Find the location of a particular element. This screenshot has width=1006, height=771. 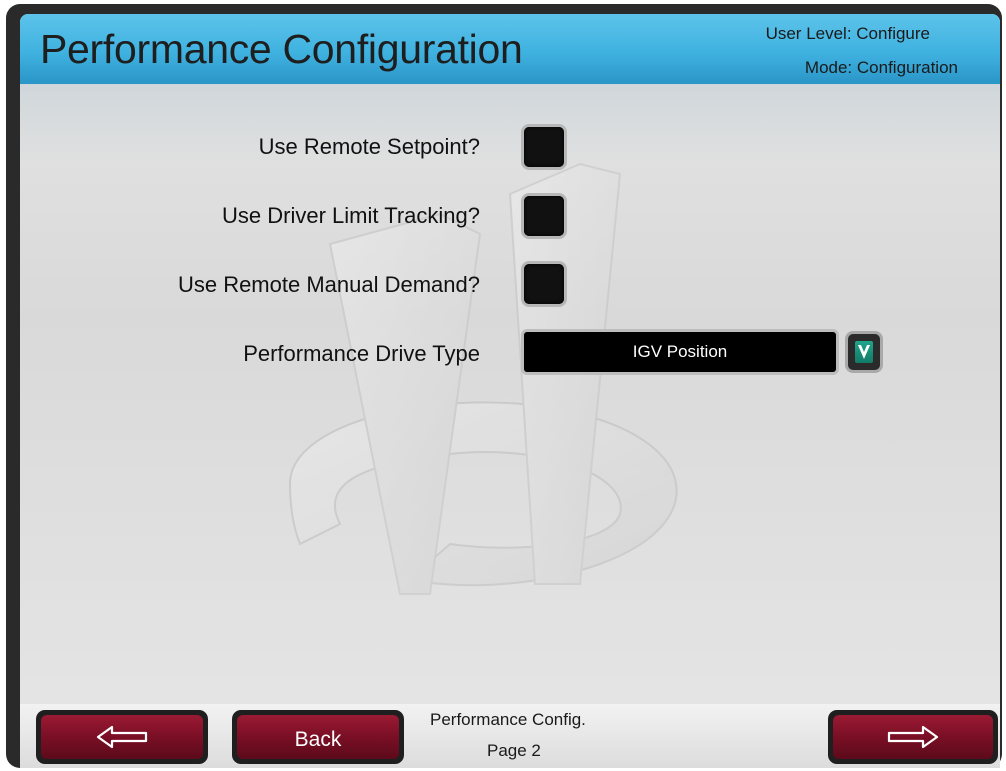

page-title: Performance Configuration is located at coordinates (281, 49).